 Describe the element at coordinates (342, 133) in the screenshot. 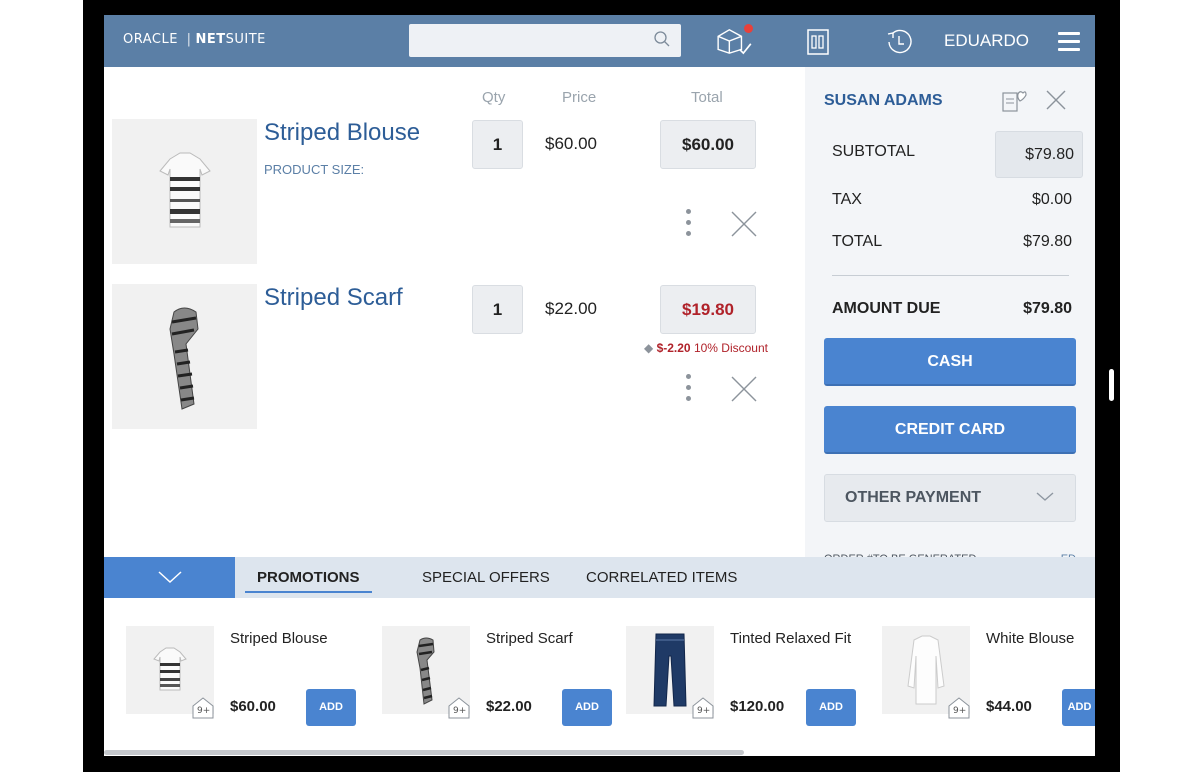

I see `item-name: Striped Blouse` at that location.